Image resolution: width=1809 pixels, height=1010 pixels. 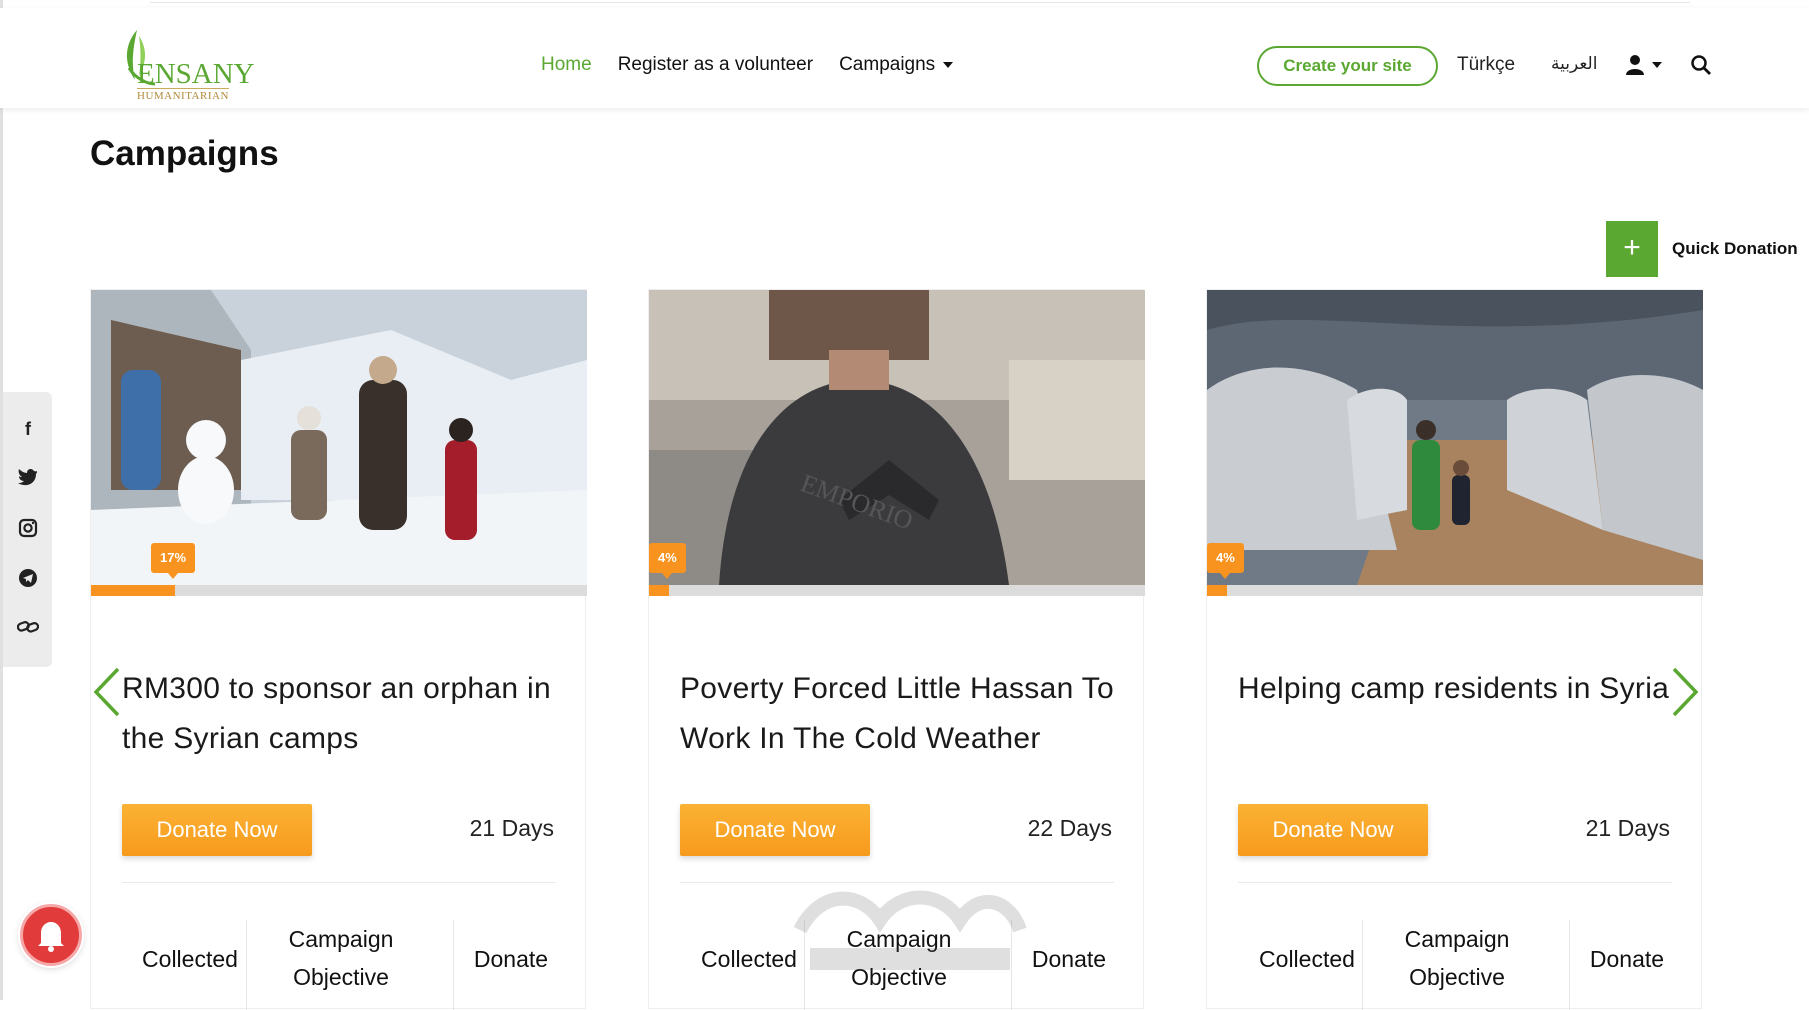 What do you see at coordinates (184, 153) in the screenshot?
I see `page-title: Campaigns` at bounding box center [184, 153].